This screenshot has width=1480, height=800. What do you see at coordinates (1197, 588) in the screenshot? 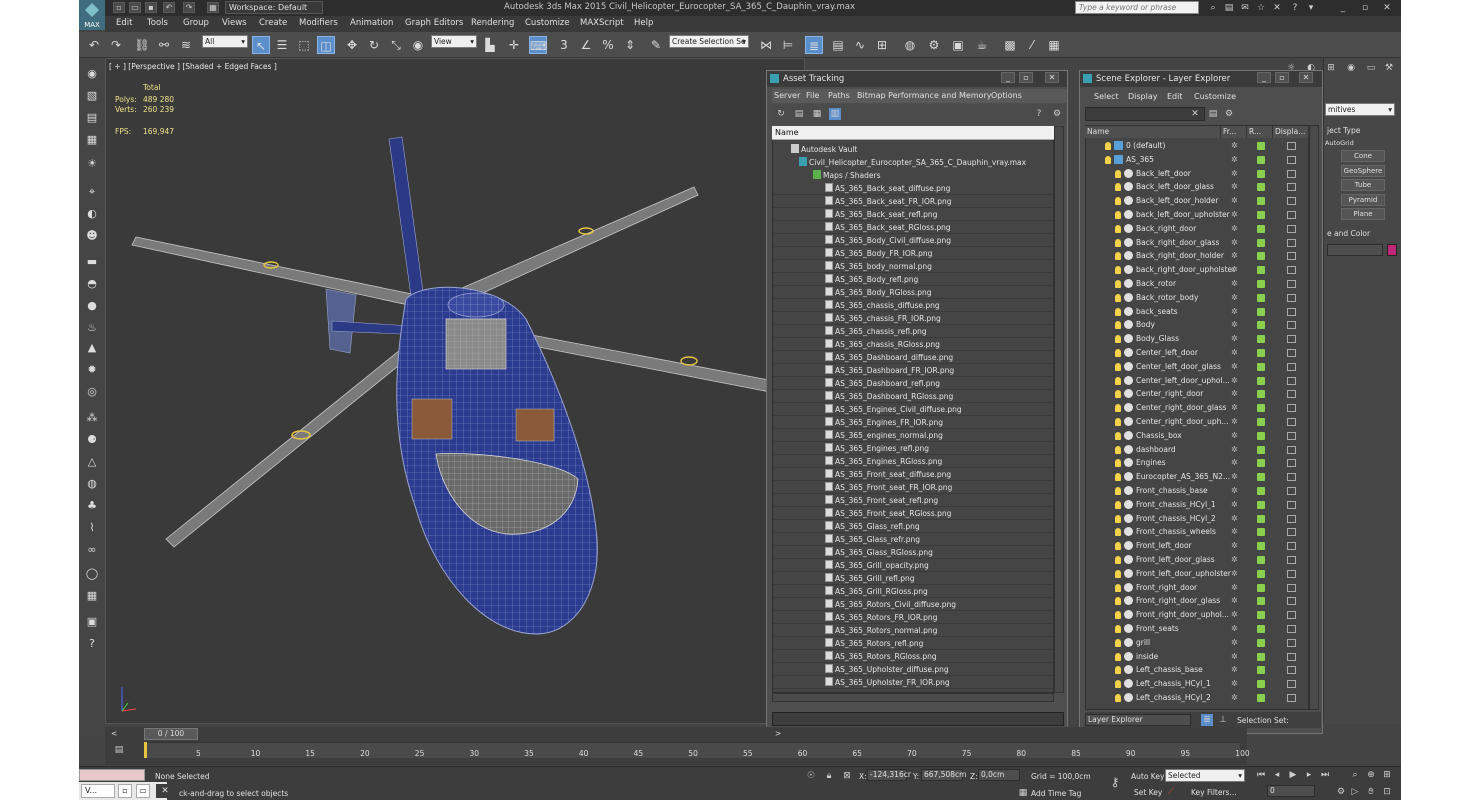
I see `scene-object-row: Front_right_door ✲` at bounding box center [1197, 588].